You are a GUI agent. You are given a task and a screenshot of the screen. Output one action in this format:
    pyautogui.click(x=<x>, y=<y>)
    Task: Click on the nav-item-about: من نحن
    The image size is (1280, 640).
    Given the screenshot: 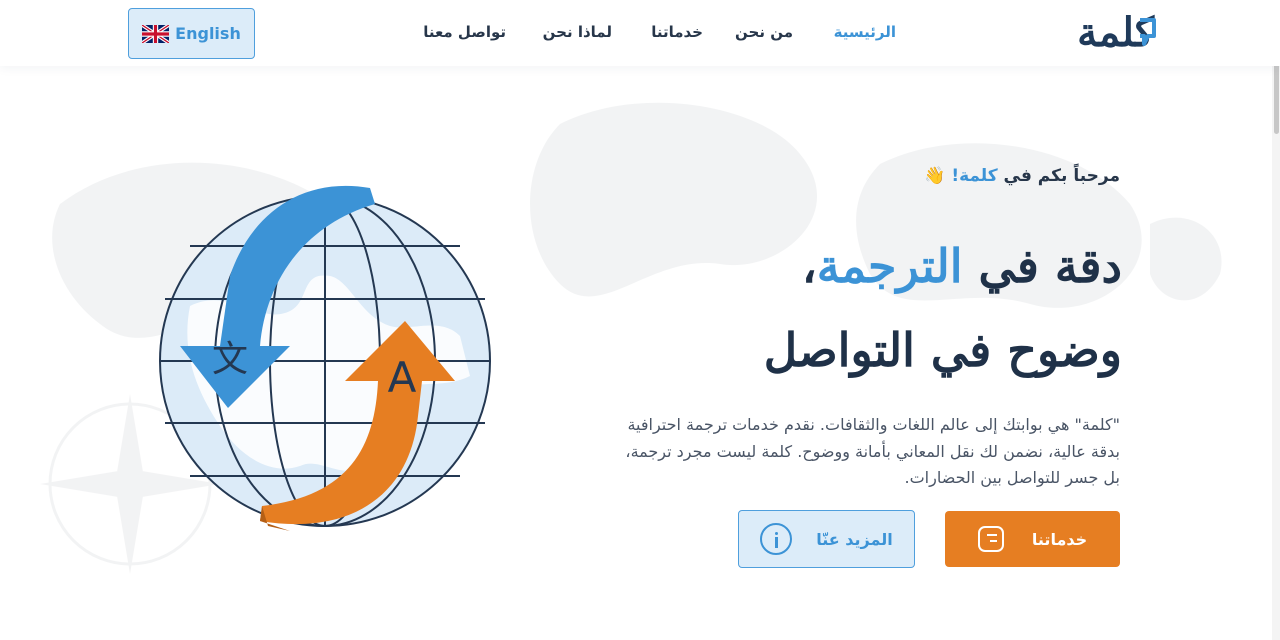 What is the action you would take?
    pyautogui.click(x=764, y=32)
    